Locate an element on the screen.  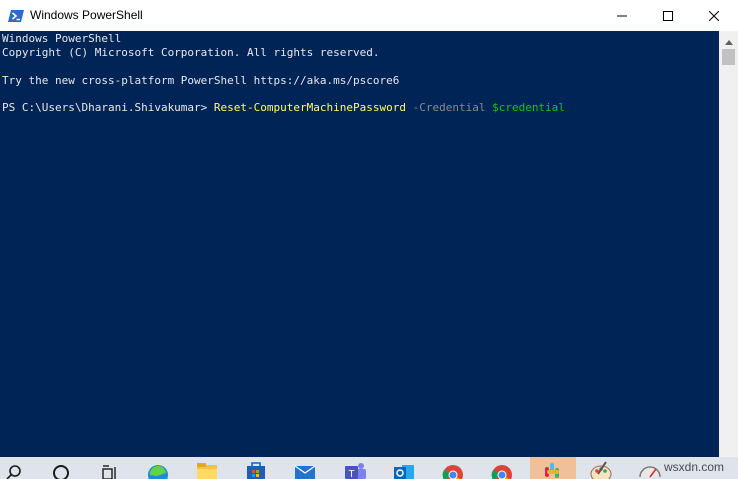
chevron-up-icon is located at coordinates (728, 39).